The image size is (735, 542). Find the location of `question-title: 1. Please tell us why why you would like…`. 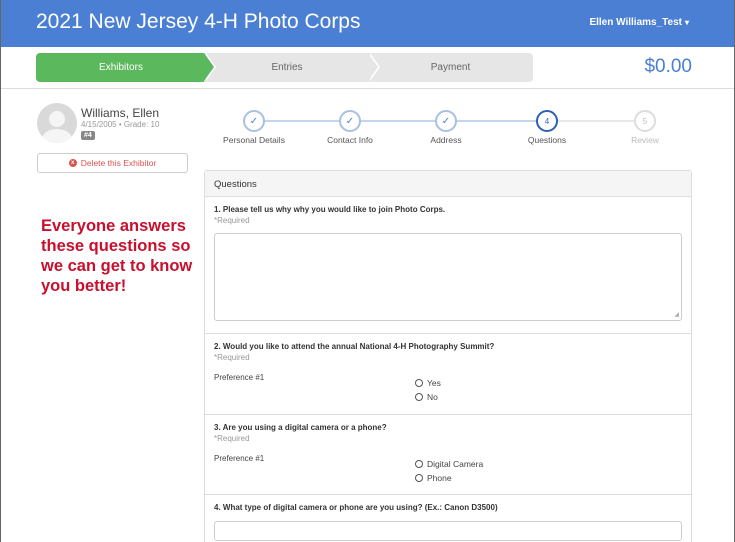

question-title: 1. Please tell us why why you would like… is located at coordinates (330, 209).